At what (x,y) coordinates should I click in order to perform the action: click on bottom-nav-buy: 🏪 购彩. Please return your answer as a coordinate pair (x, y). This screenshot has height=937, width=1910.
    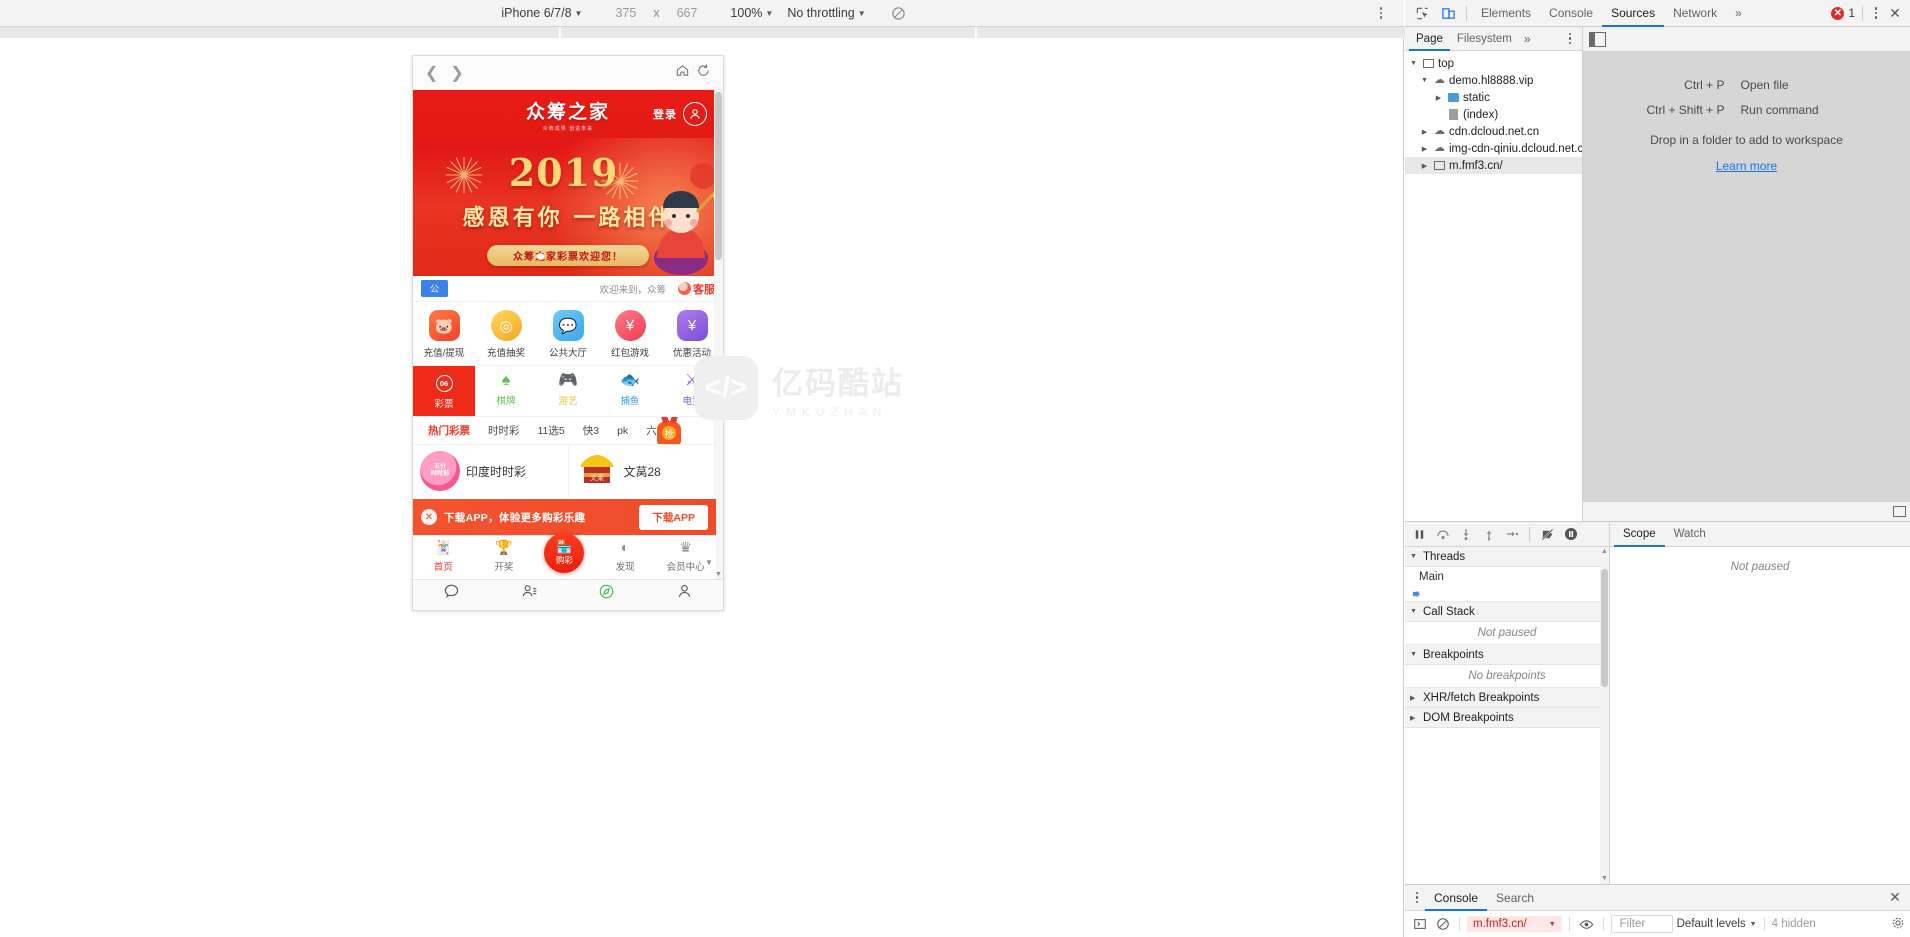
    Looking at the image, I should click on (564, 556).